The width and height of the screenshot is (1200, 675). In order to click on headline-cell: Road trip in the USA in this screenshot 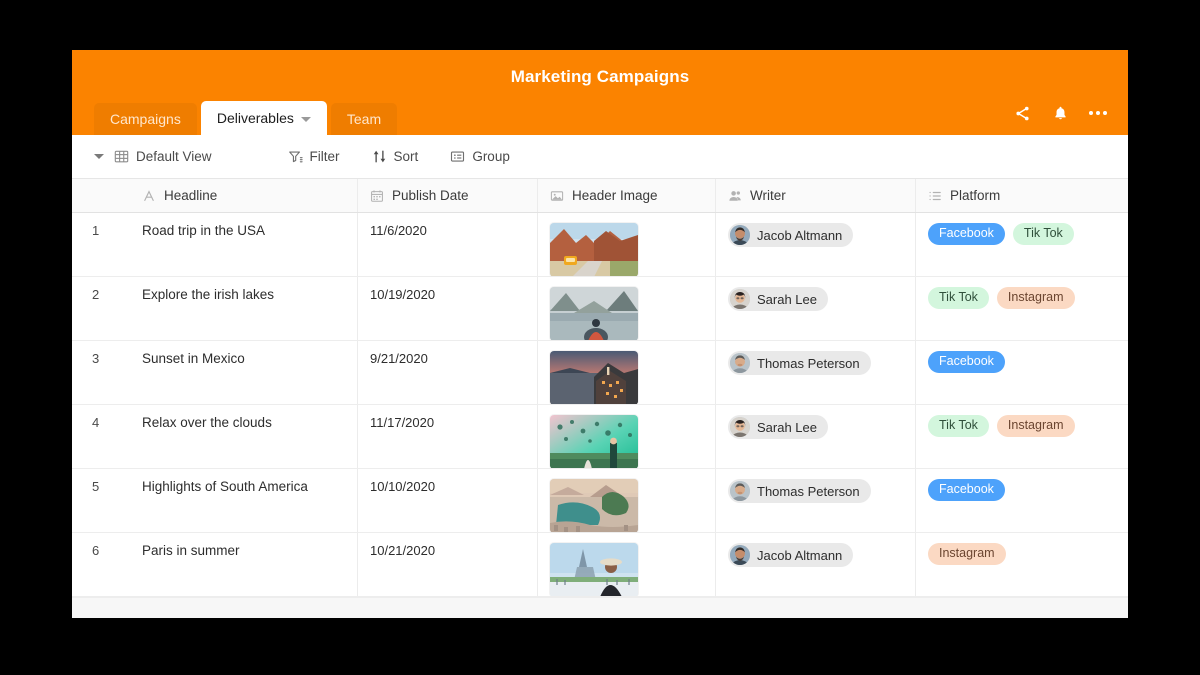, I will do `click(244, 244)`.